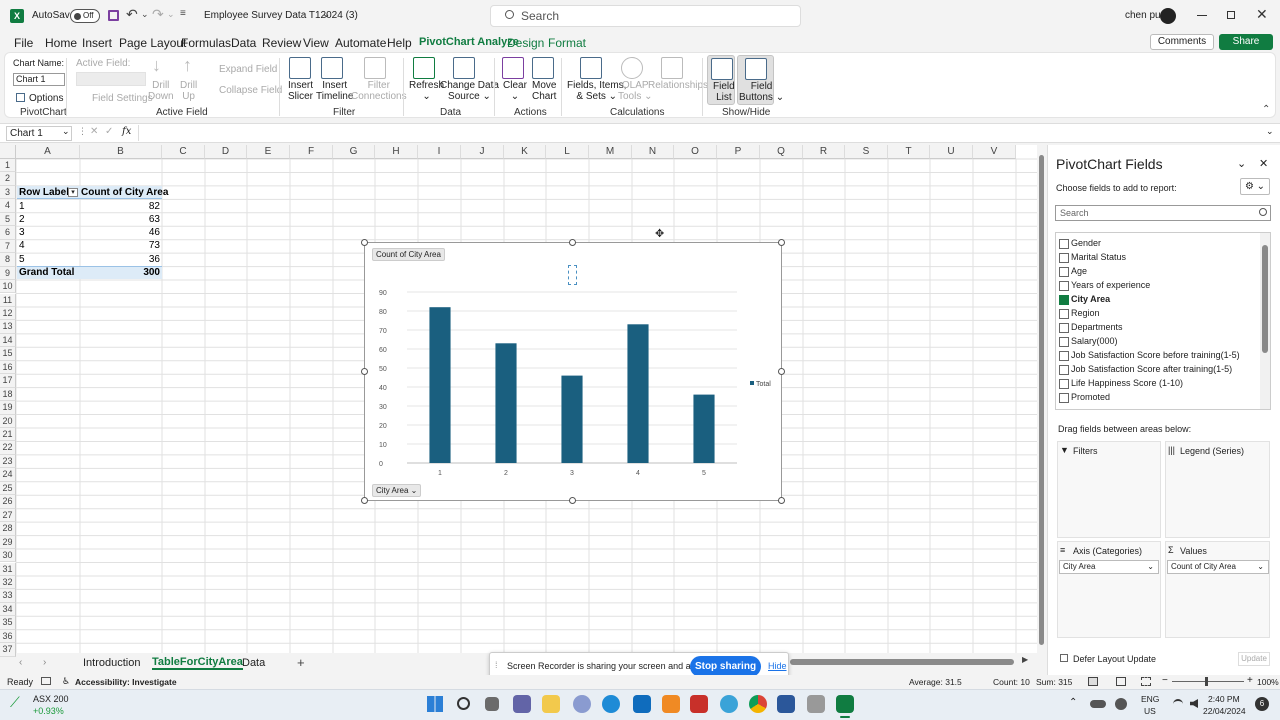 The height and width of the screenshot is (720, 1280). Describe the element at coordinates (1224, 699) in the screenshot. I see `clock-time: 2:40 PM` at that location.